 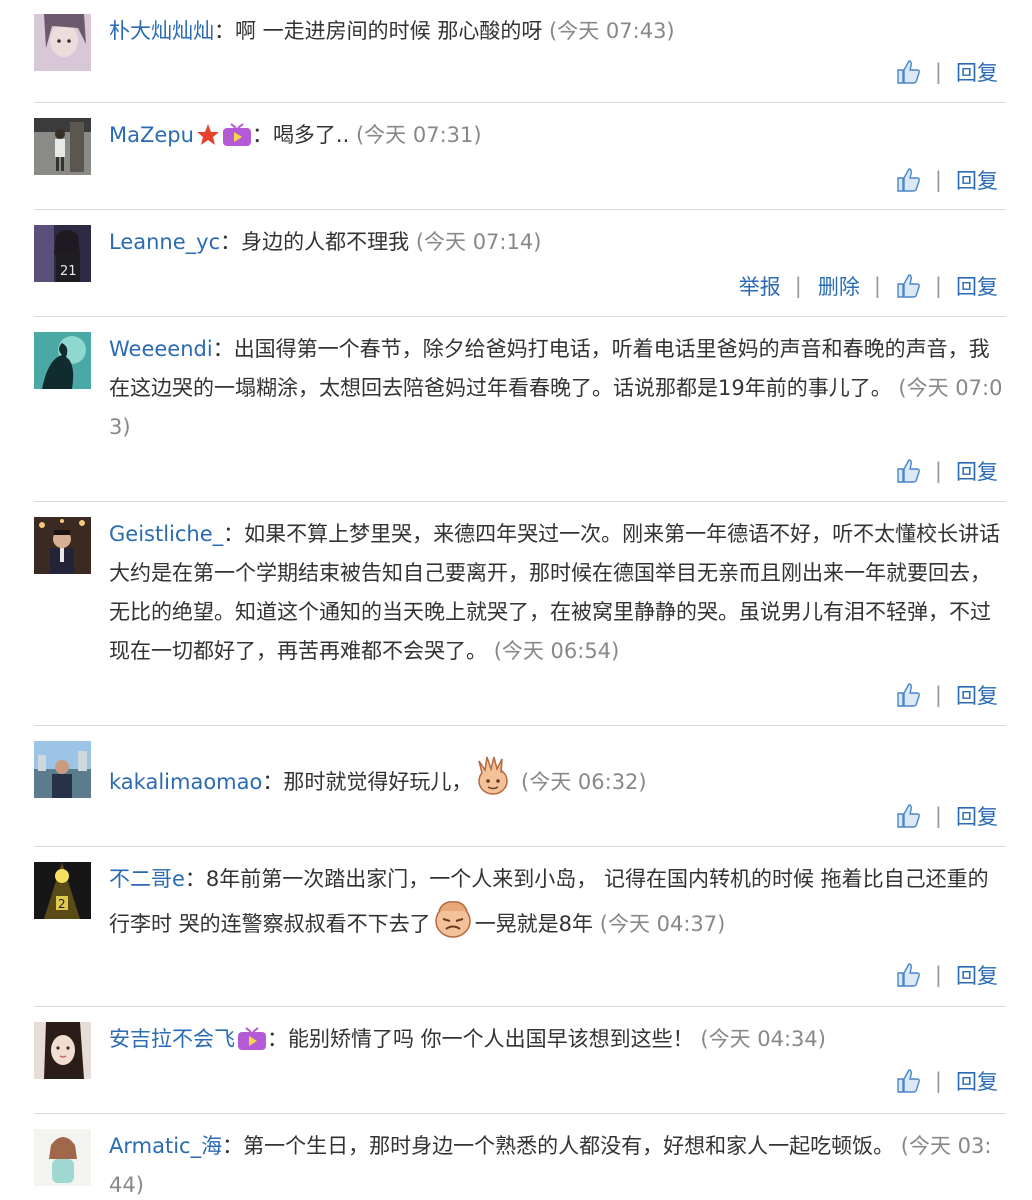 I want to click on star-badge-icon, so click(x=208, y=140).